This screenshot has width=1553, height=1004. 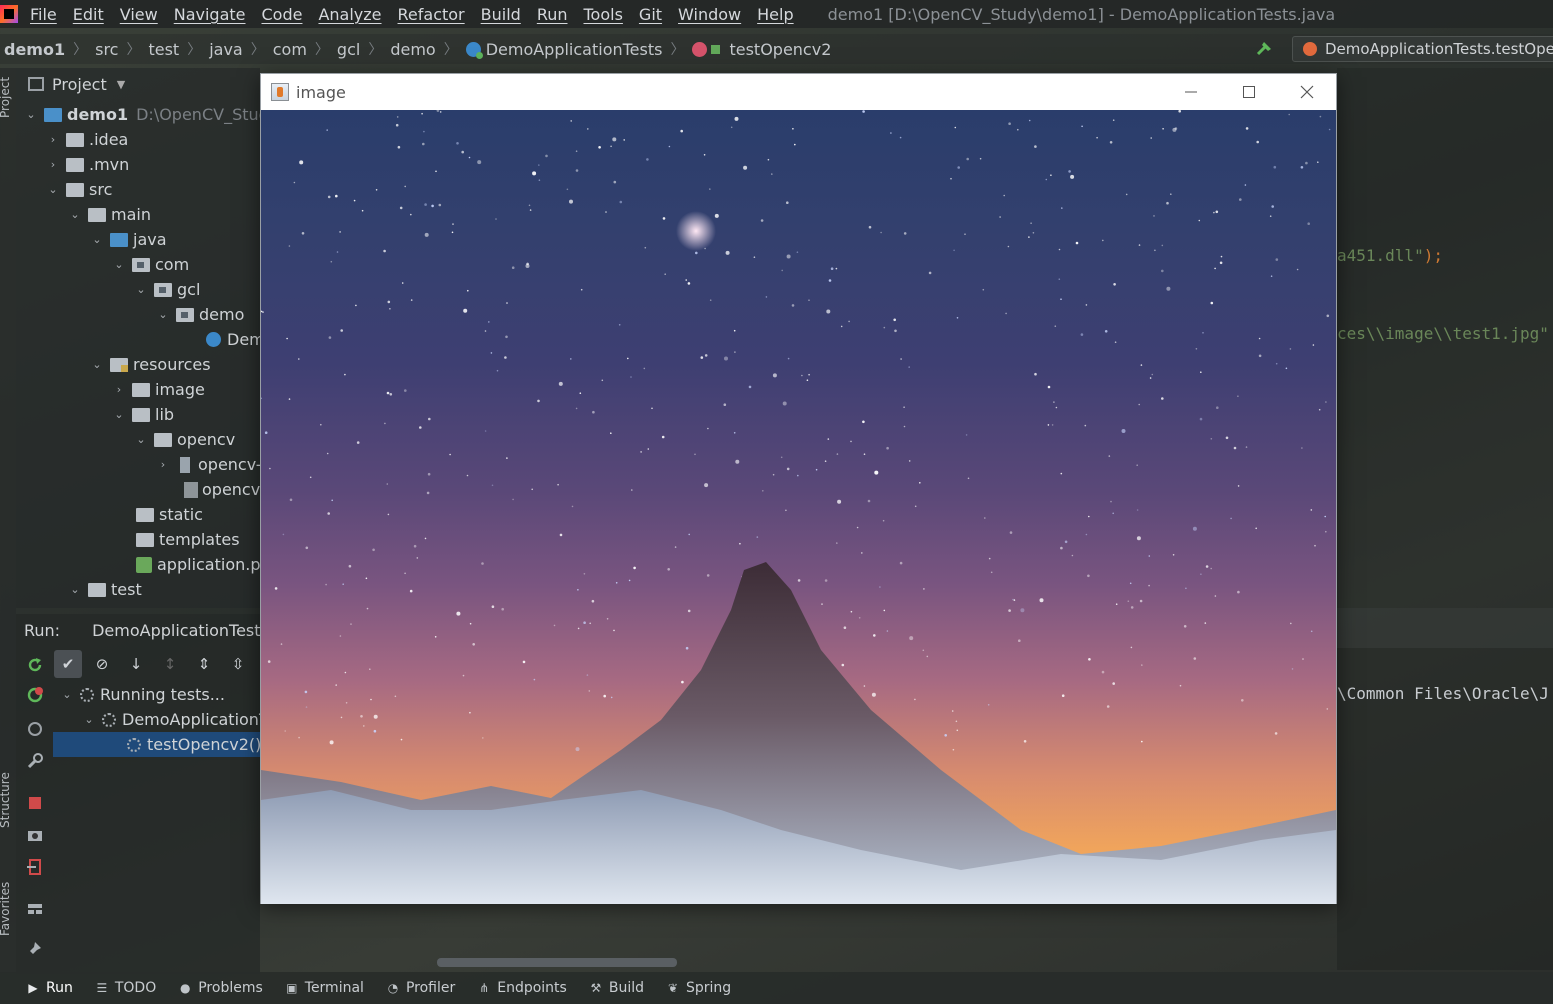 I want to click on minimize-button, so click(x=1191, y=92).